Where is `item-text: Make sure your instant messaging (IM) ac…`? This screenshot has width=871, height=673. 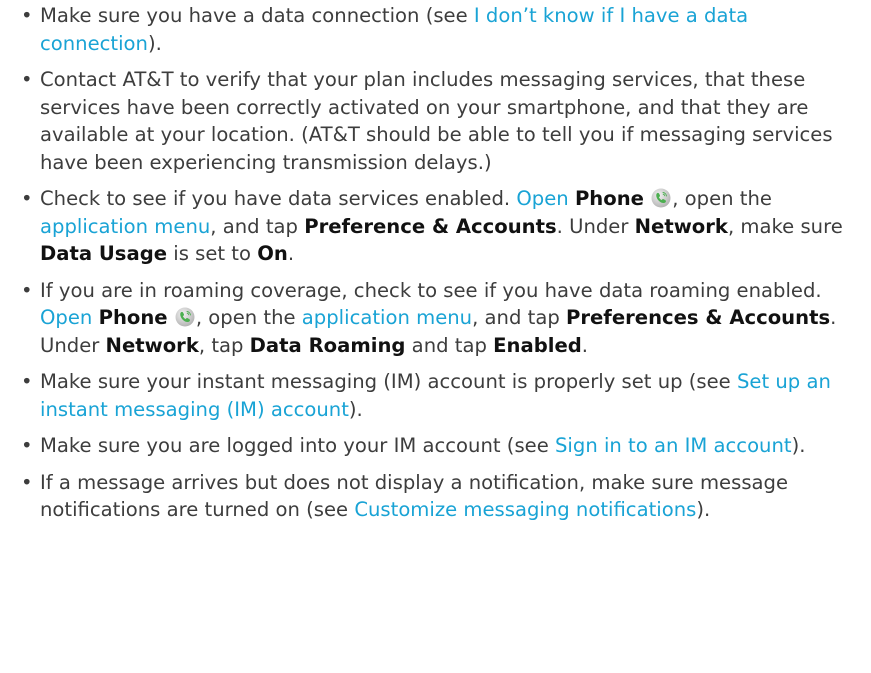 item-text: Make sure your instant messaging (IM) ac… is located at coordinates (388, 381).